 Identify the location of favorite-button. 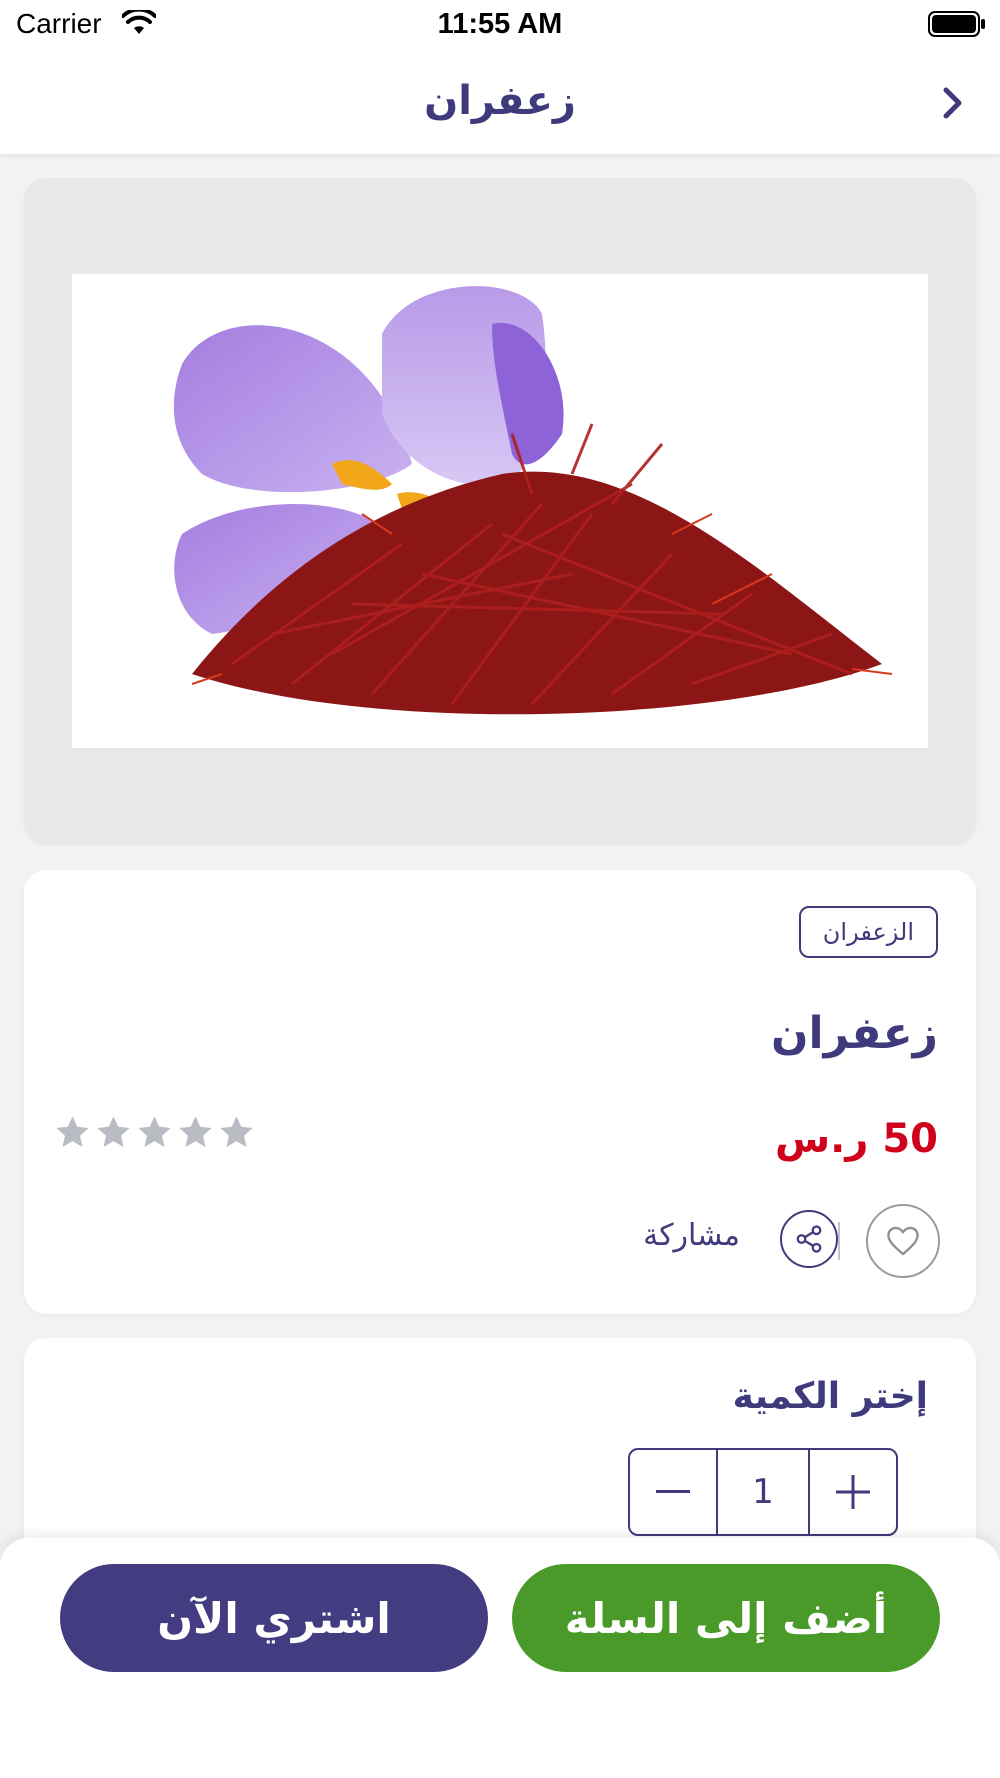
(903, 1241).